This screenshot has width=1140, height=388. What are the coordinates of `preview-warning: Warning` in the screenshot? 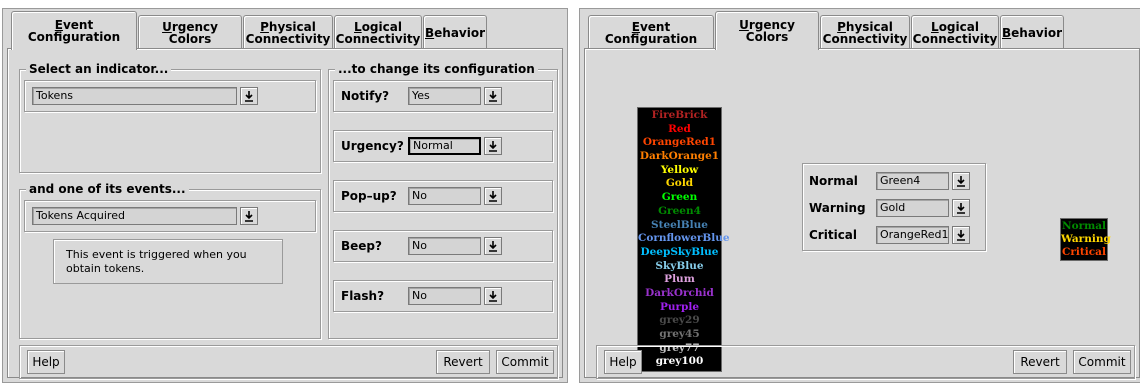 It's located at (1086, 239).